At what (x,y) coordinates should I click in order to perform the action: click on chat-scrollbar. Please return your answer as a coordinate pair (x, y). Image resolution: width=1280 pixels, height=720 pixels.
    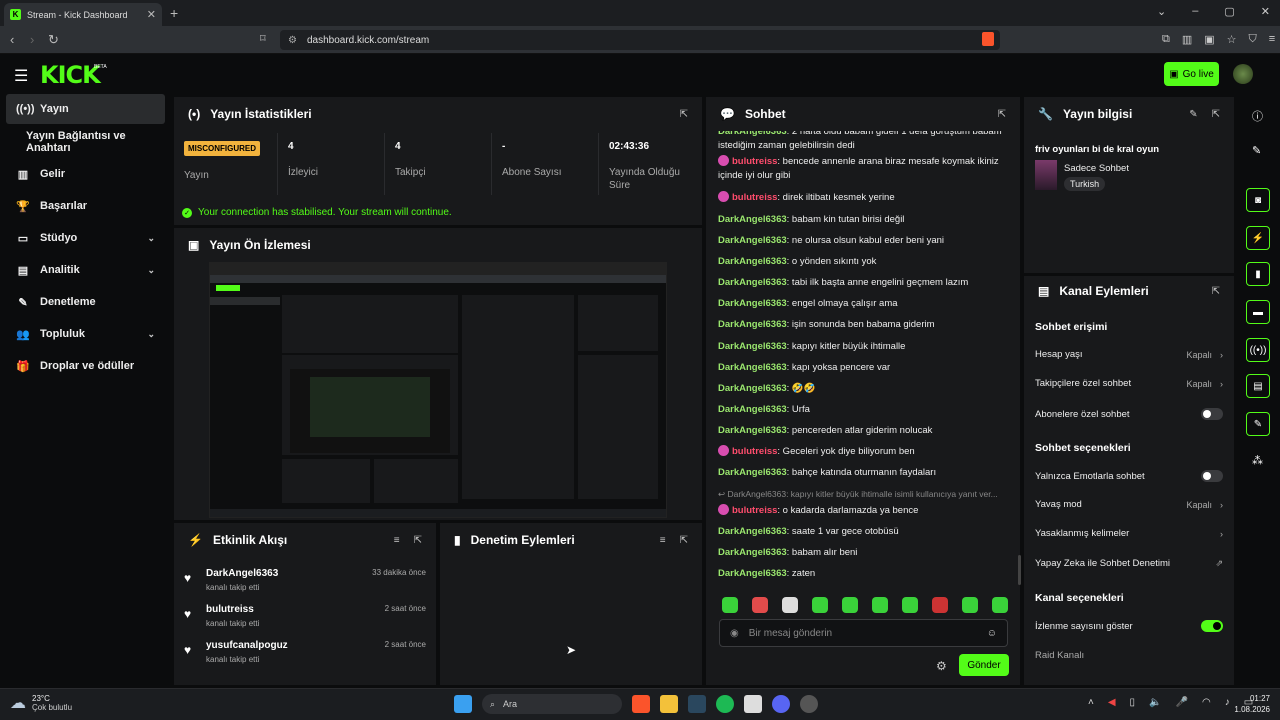
    Looking at the image, I should click on (1019, 570).